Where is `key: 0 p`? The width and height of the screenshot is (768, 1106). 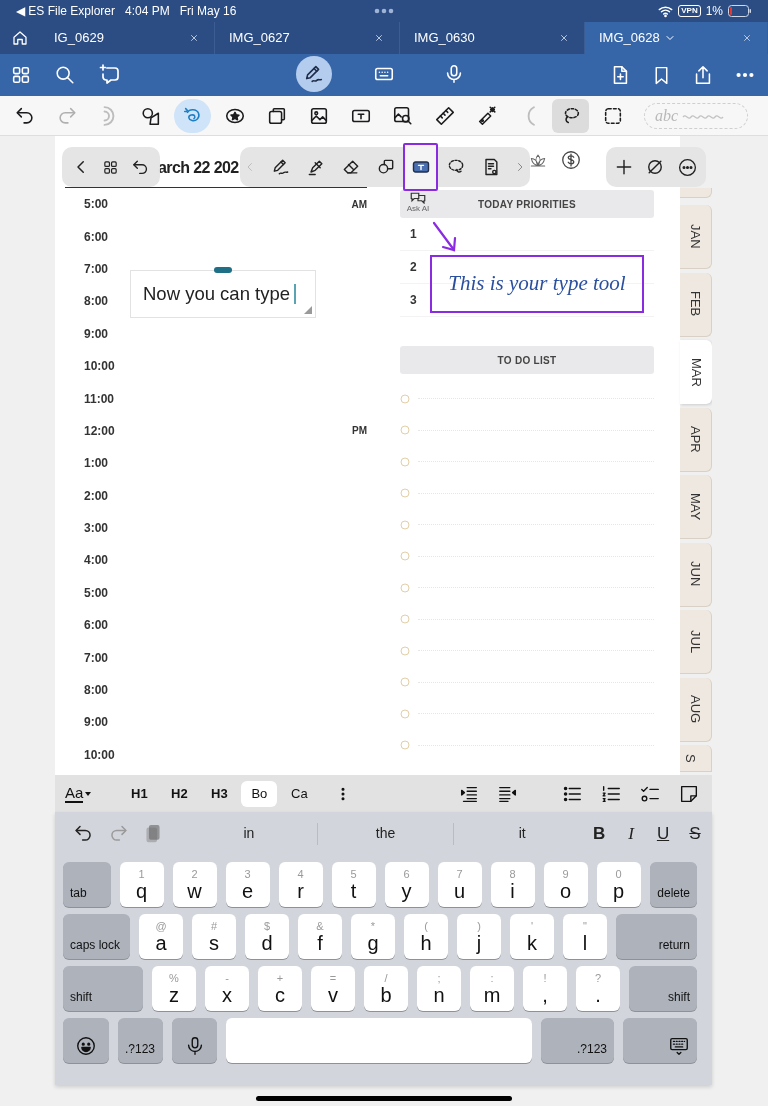
key: 0 p is located at coordinates (618, 884).